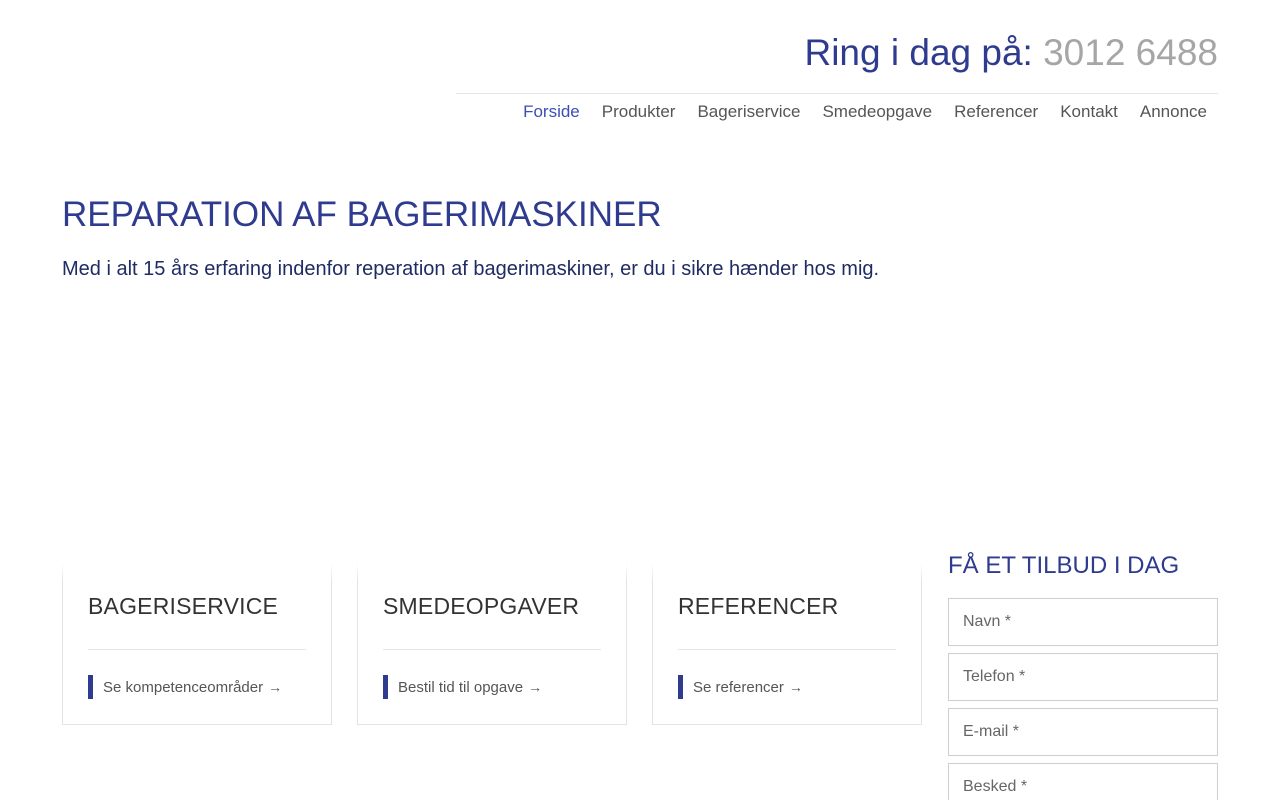 This screenshot has height=800, width=1280. I want to click on nav-item-forside: Forside, so click(551, 112).